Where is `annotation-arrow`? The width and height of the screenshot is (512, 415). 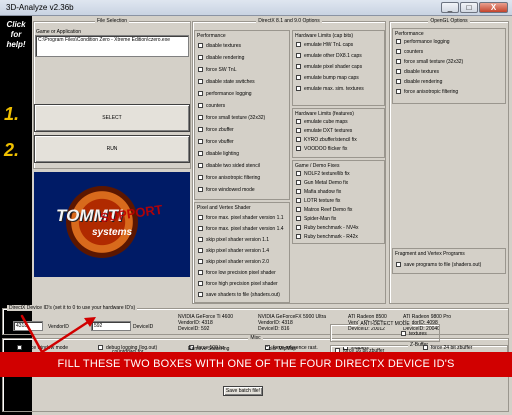
annotation-arrow is located at coordinates (58, 334).